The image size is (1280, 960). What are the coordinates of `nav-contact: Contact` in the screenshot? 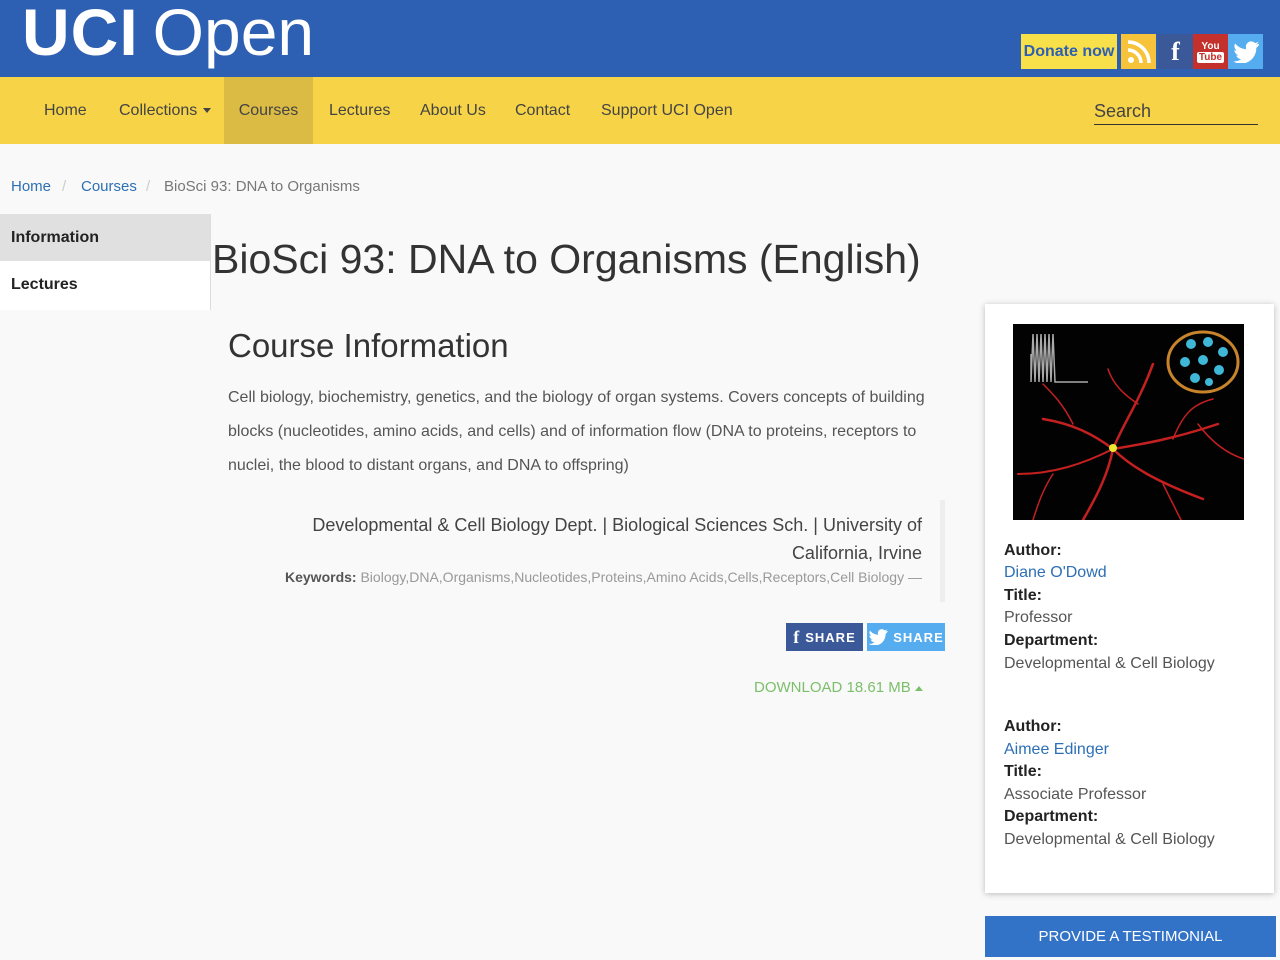 It's located at (542, 110).